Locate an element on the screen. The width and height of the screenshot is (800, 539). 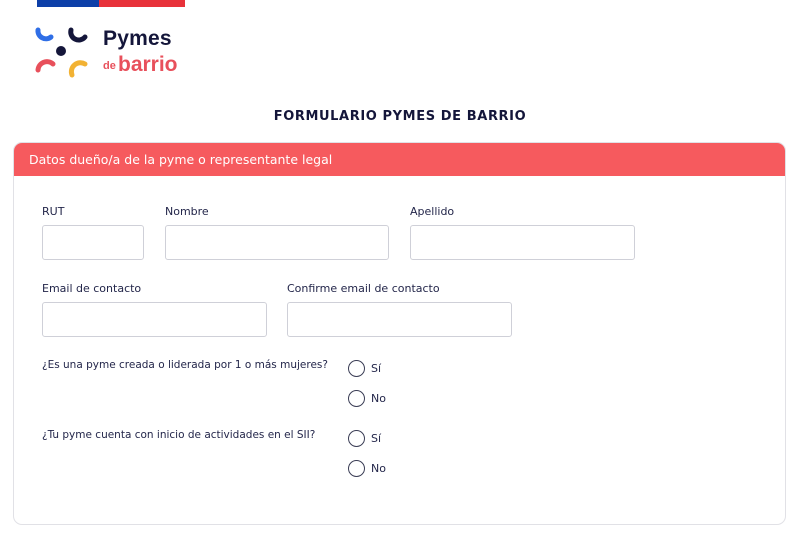
apellido-input is located at coordinates (522, 242).